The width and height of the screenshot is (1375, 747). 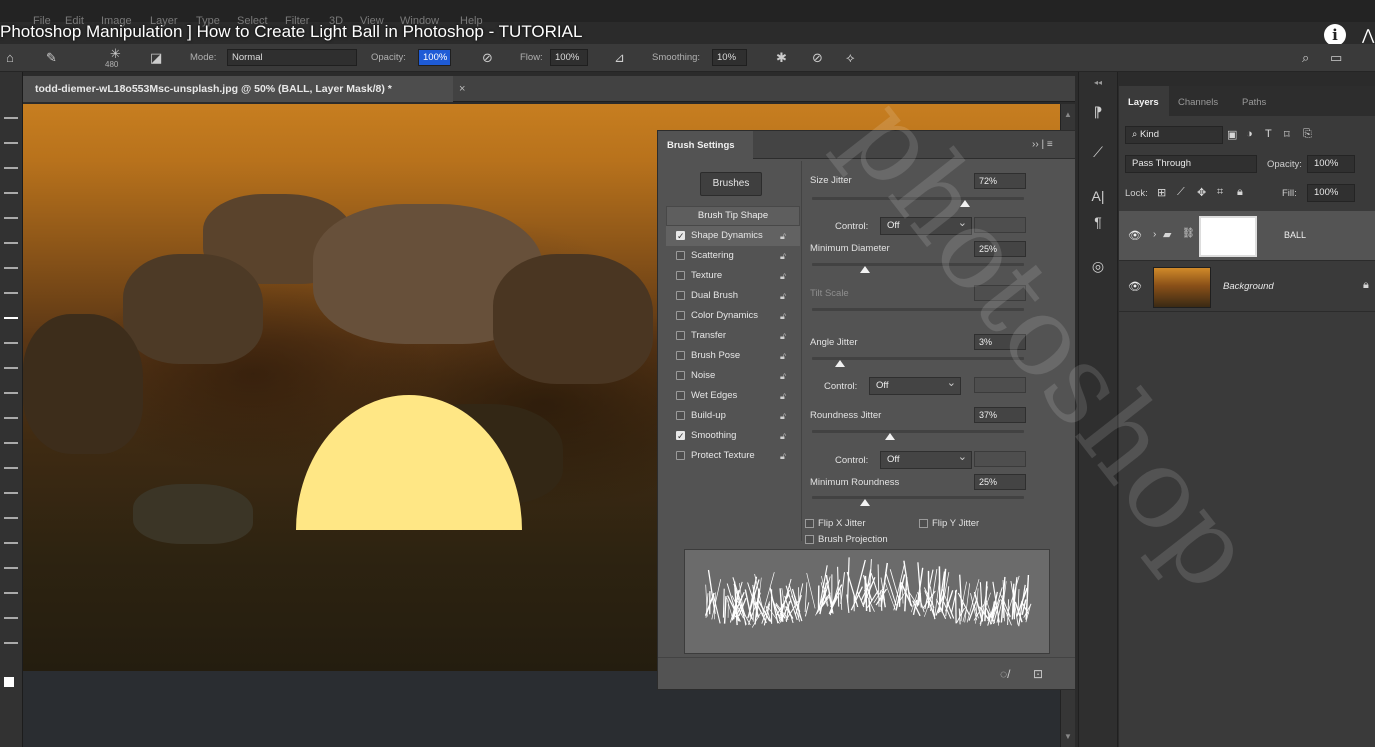 I want to click on option-transfer: Transfer 🔓︎, so click(x=733, y=336).